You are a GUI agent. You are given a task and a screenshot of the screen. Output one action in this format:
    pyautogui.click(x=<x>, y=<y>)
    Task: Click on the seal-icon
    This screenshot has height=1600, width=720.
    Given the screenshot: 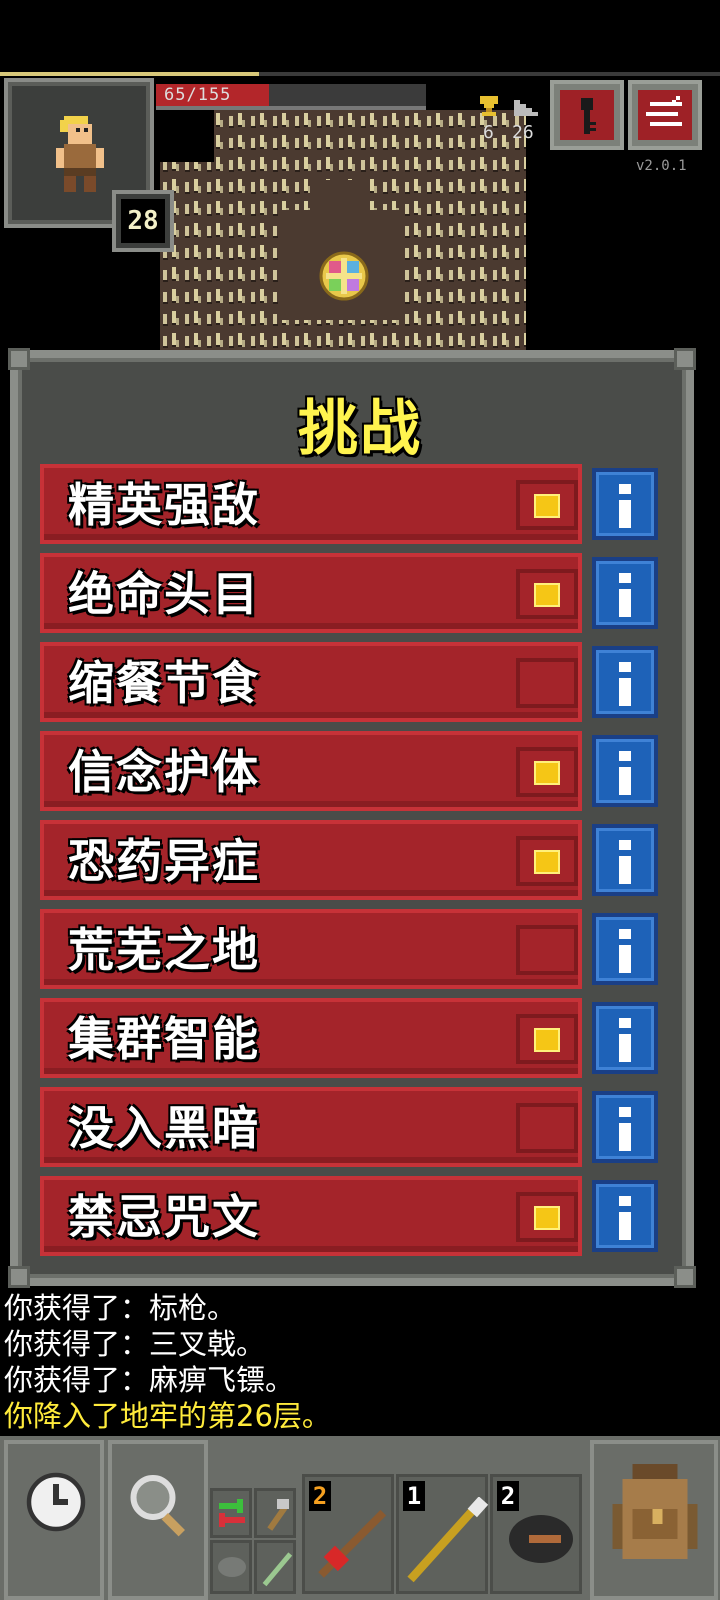 What is the action you would take?
    pyautogui.click(x=344, y=276)
    